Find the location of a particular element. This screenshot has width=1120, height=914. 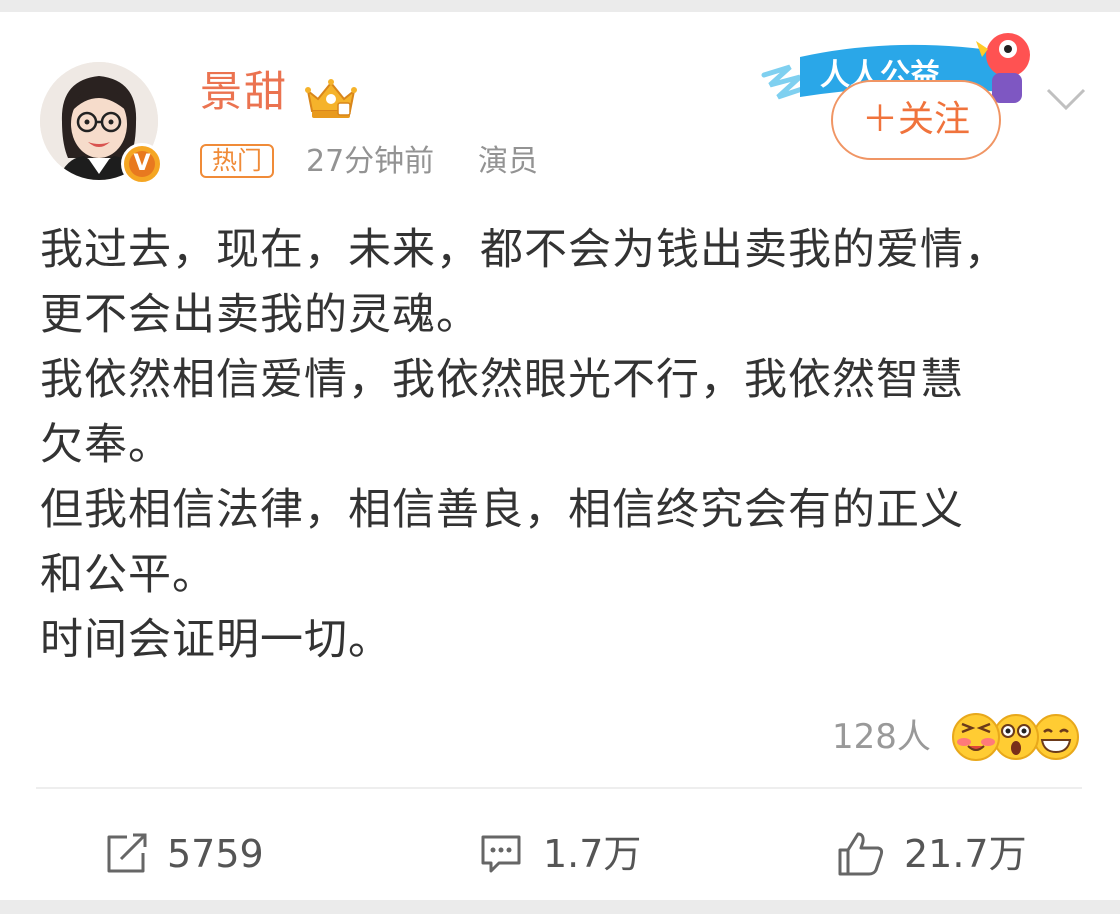

content-line: 欠奉。 is located at coordinates (106, 445).